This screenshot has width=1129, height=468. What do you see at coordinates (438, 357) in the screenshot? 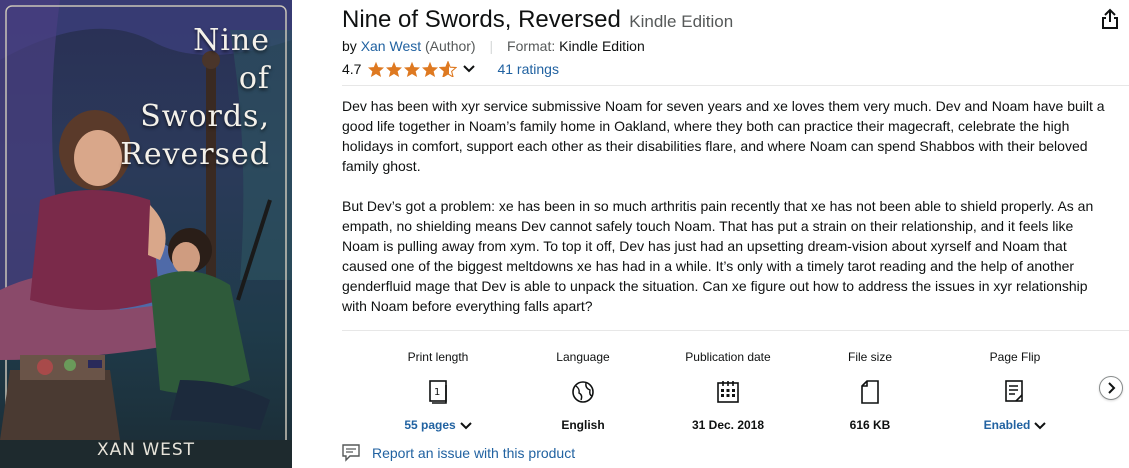
I see `attribute-label: Print length` at bounding box center [438, 357].